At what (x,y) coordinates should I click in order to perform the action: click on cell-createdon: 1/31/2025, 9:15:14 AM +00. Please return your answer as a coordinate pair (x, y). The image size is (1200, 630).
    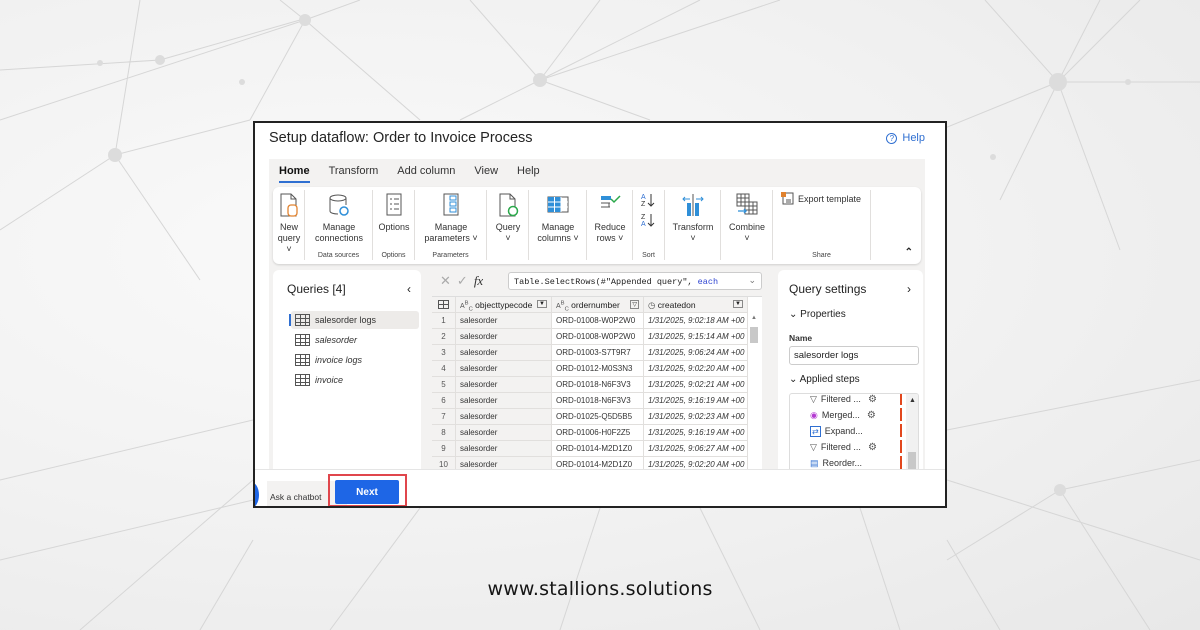
    Looking at the image, I should click on (696, 336).